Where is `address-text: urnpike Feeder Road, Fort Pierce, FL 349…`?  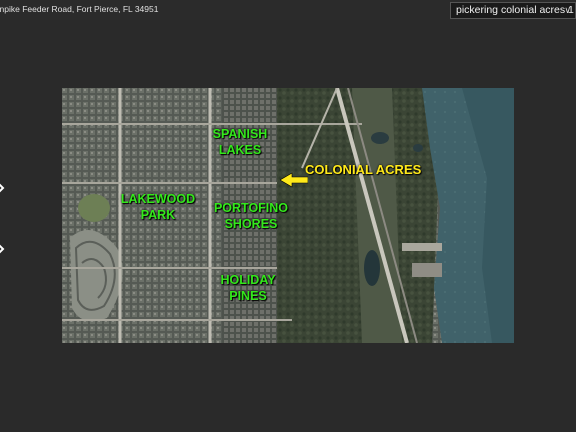 address-text: urnpike Feeder Road, Fort Pierce, FL 349… is located at coordinates (79, 9).